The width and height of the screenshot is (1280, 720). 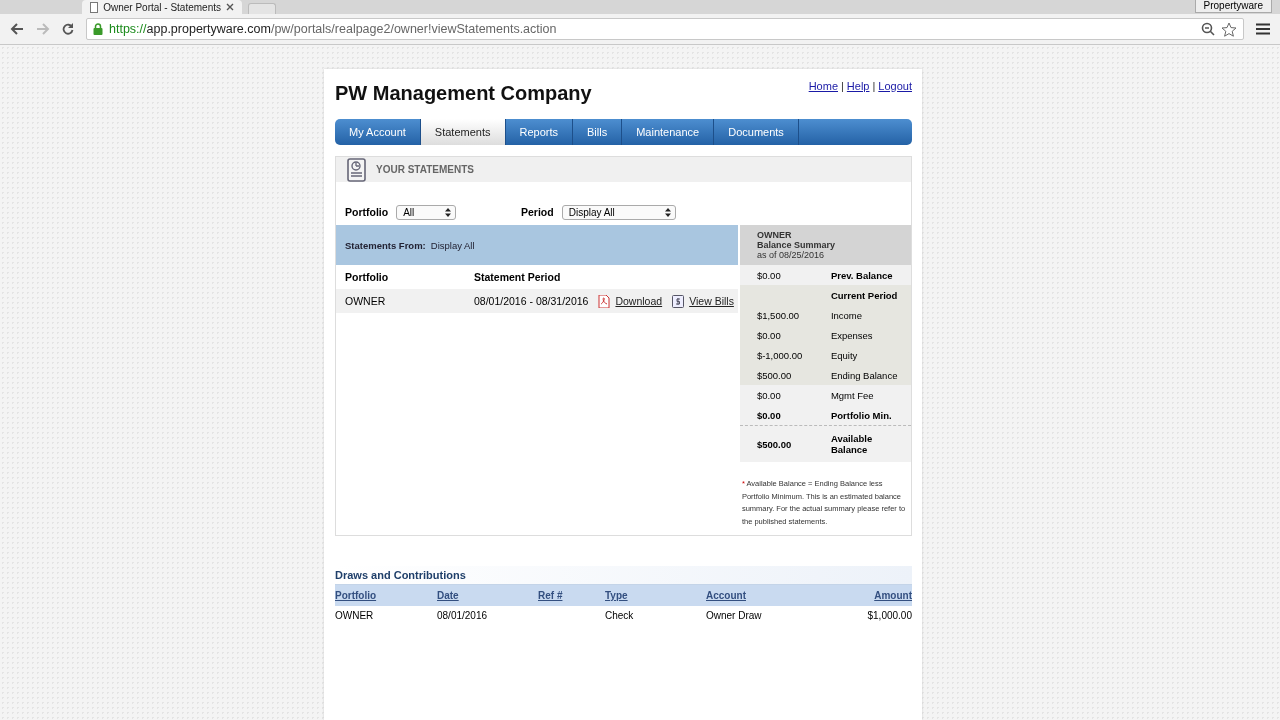 What do you see at coordinates (598, 132) in the screenshot?
I see `nav-tab: Bills` at bounding box center [598, 132].